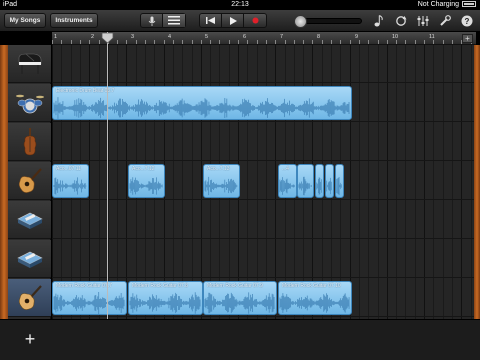  What do you see at coordinates (240, 298) in the screenshot?
I see `audio-region: Modern Rock Guitar 07.9` at bounding box center [240, 298].